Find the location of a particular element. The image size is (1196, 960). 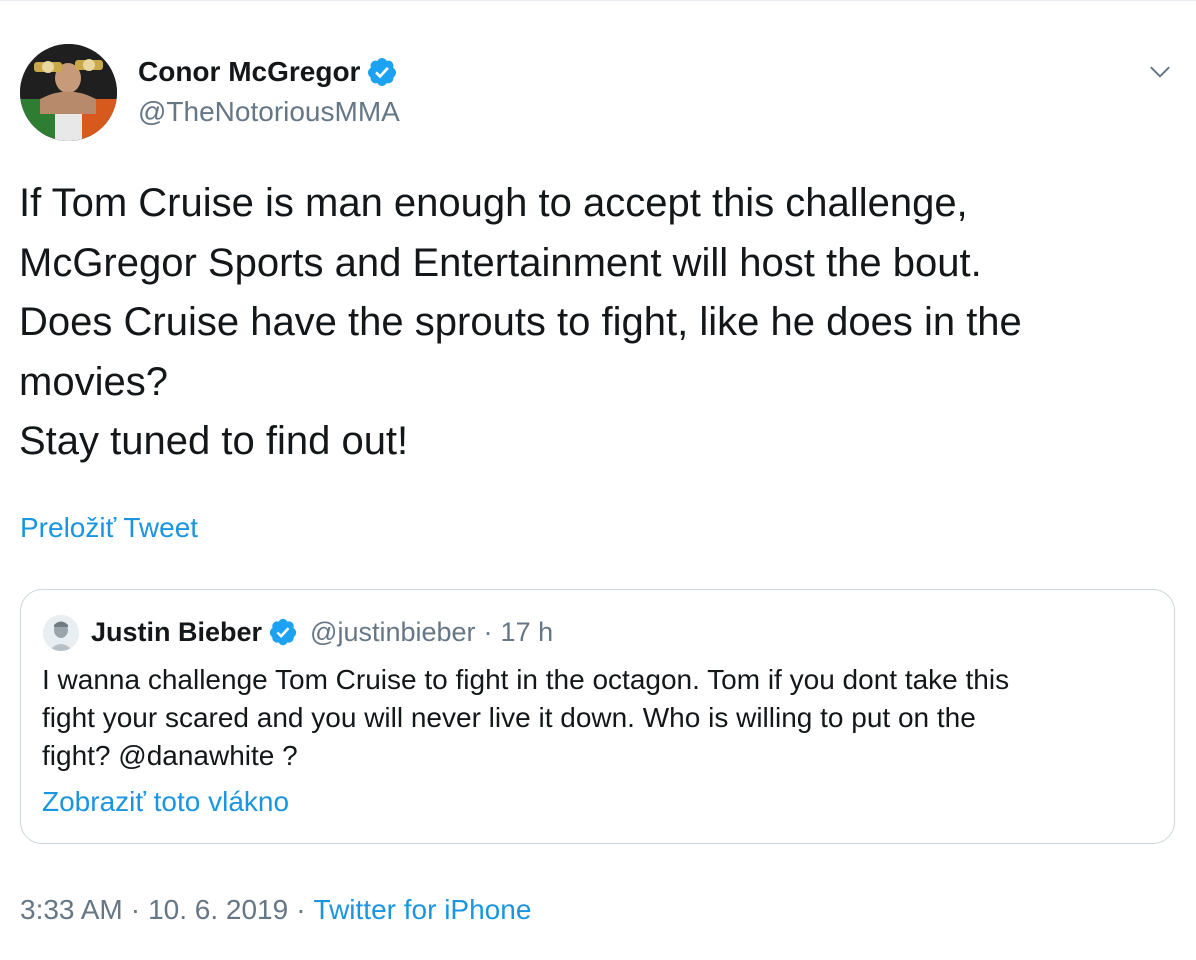

tweet-source-link: Twitter for iPhone is located at coordinates (423, 910).